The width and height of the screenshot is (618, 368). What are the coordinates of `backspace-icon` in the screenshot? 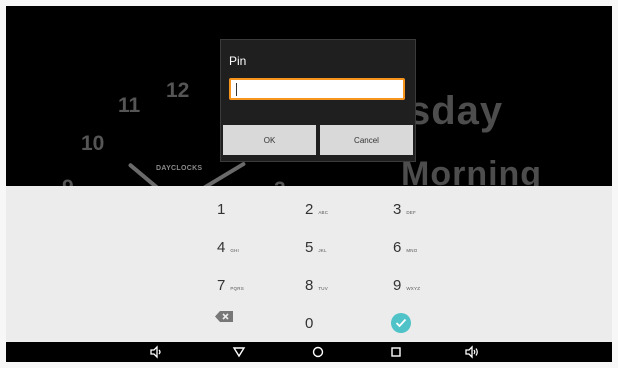 It's located at (224, 315).